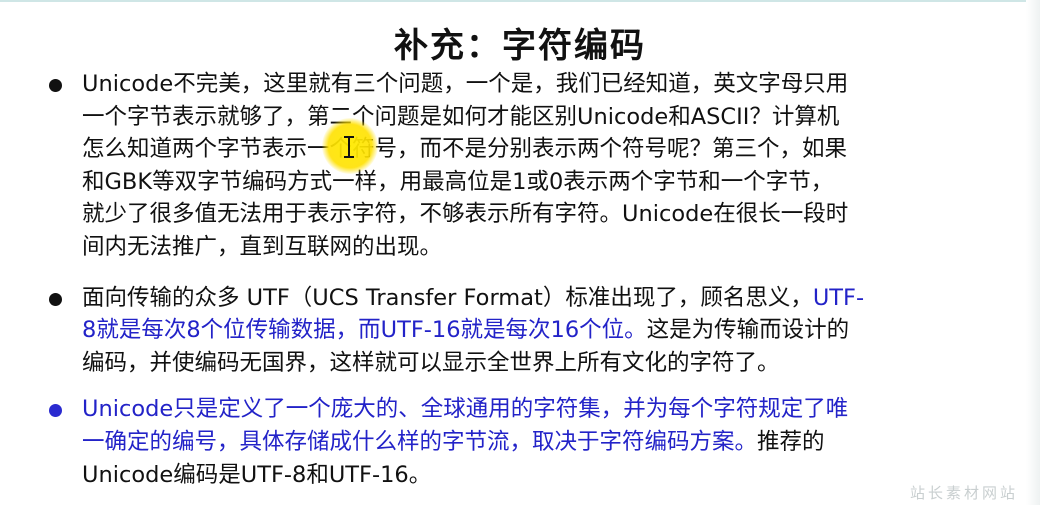 The height and width of the screenshot is (505, 1040). I want to click on bullet-line: 就少了很多值无法用于表示字符，不够表示所有字符。Unicode在很长一段时, so click(465, 214).